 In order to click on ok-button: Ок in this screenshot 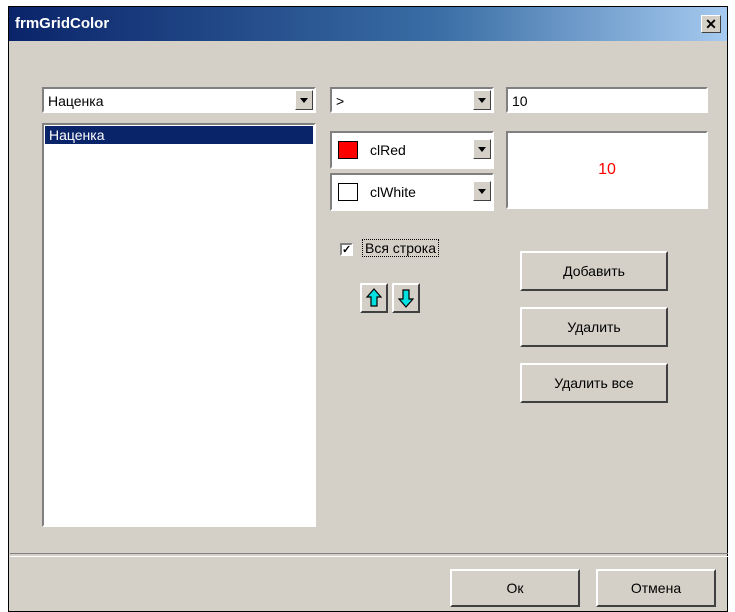, I will do `click(515, 588)`.